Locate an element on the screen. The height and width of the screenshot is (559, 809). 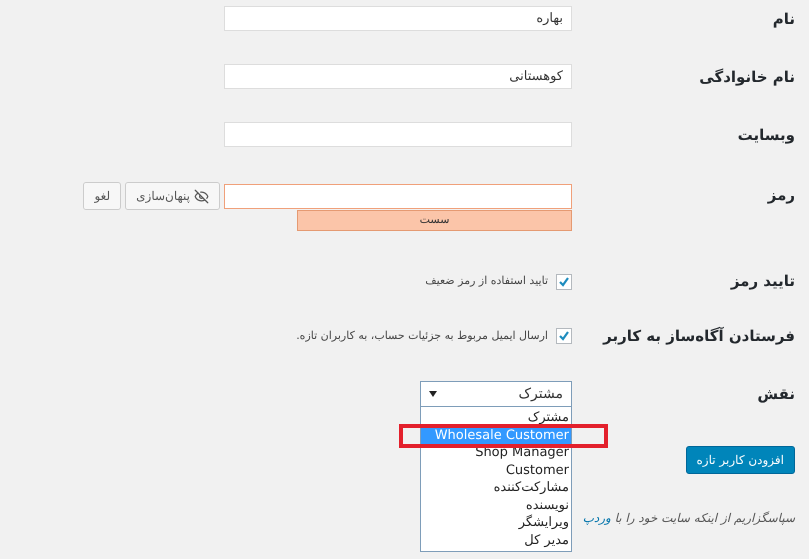
role-select: مشترک is located at coordinates (496, 394).